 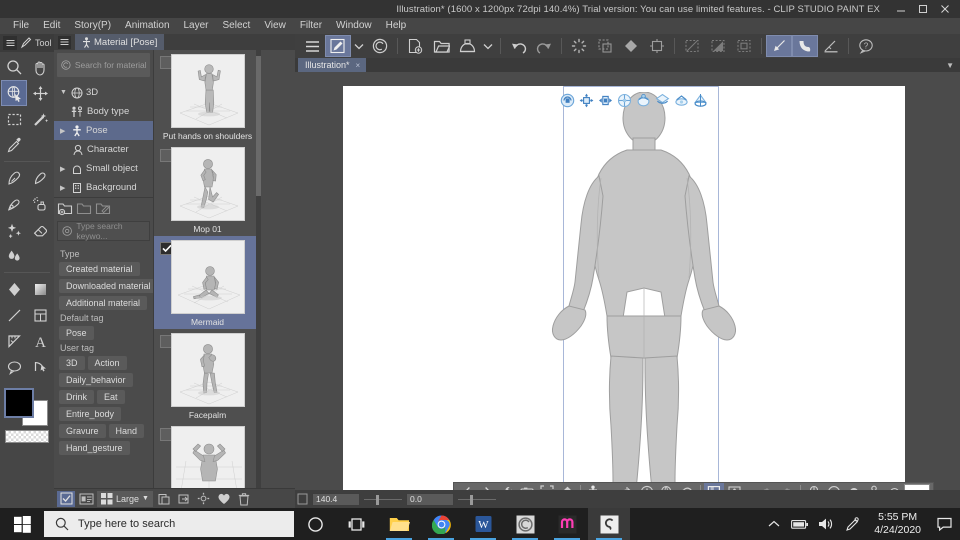 I want to click on scrollbar-thumb, so click(x=258, y=126).